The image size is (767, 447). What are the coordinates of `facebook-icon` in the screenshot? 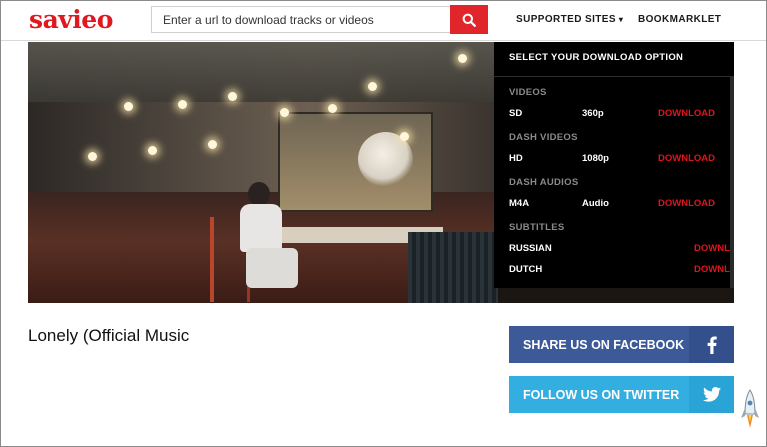 It's located at (711, 344).